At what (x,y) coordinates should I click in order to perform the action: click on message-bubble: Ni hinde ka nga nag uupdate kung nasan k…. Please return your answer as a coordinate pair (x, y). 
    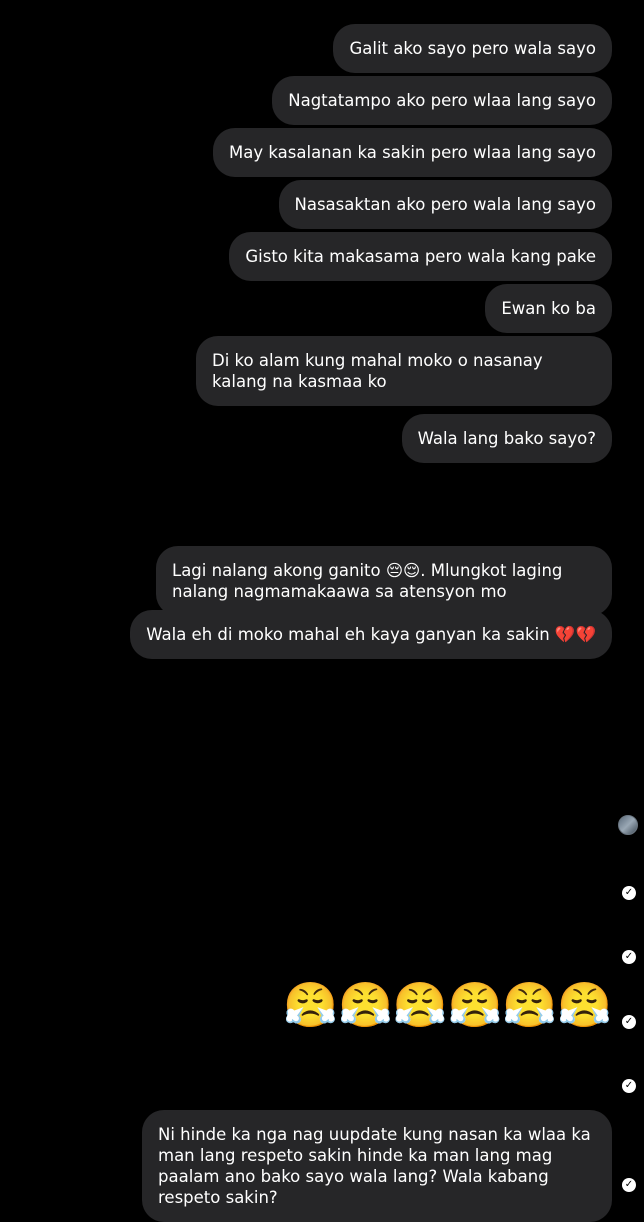
    Looking at the image, I should click on (377, 1166).